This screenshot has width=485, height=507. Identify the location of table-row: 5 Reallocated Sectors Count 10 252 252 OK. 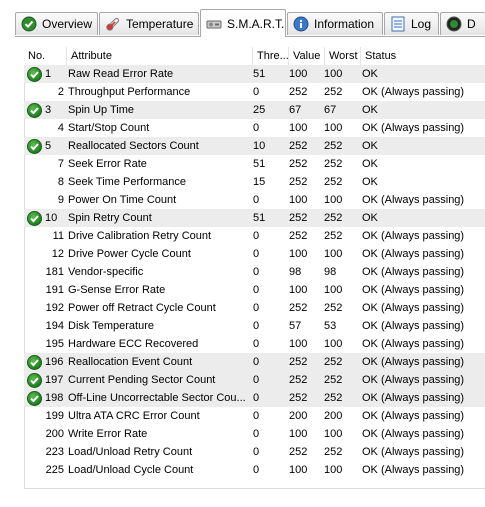
(254, 146).